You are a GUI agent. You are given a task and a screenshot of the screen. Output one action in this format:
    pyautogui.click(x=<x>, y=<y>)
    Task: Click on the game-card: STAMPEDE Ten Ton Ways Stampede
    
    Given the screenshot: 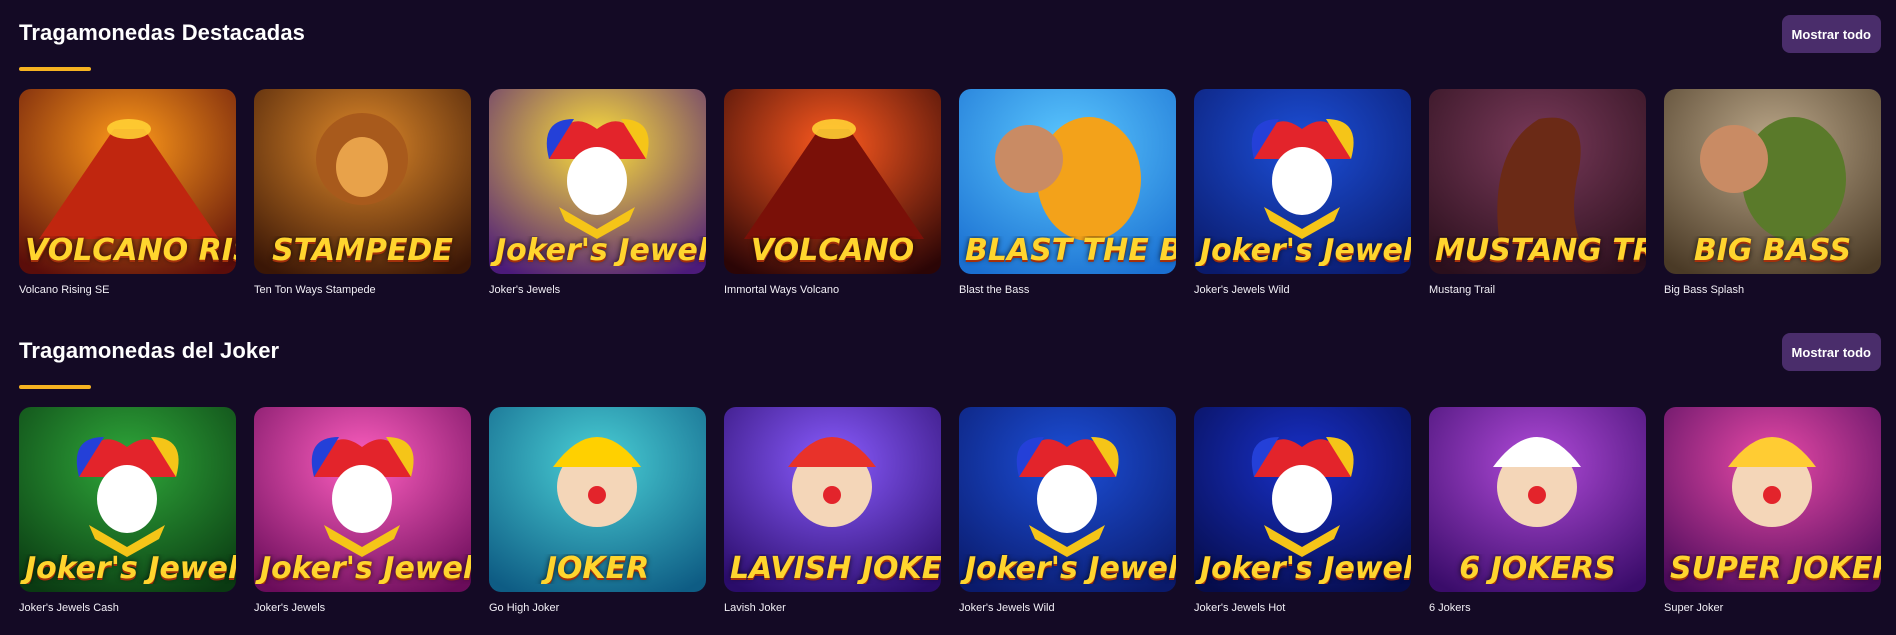 What is the action you would take?
    pyautogui.click(x=362, y=193)
    